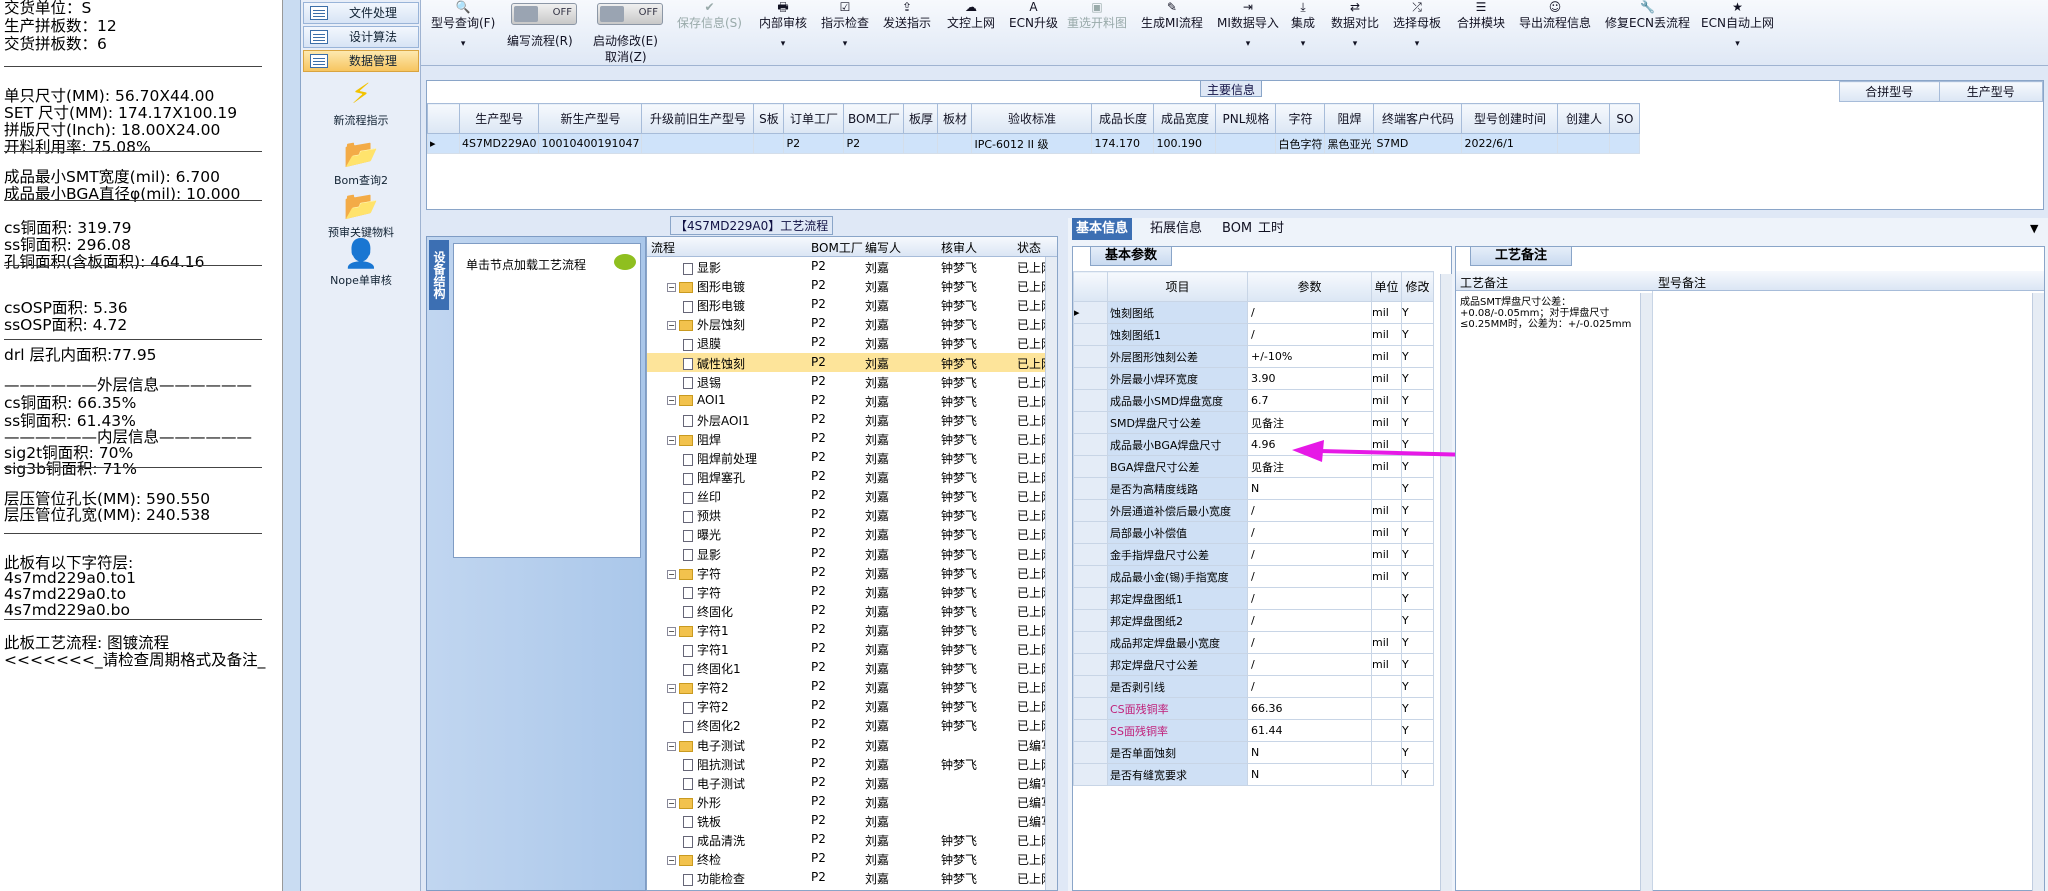 This screenshot has width=2048, height=891. What do you see at coordinates (1303, 24) in the screenshot?
I see `integrate-button: ⤓ 集成 ▾` at bounding box center [1303, 24].